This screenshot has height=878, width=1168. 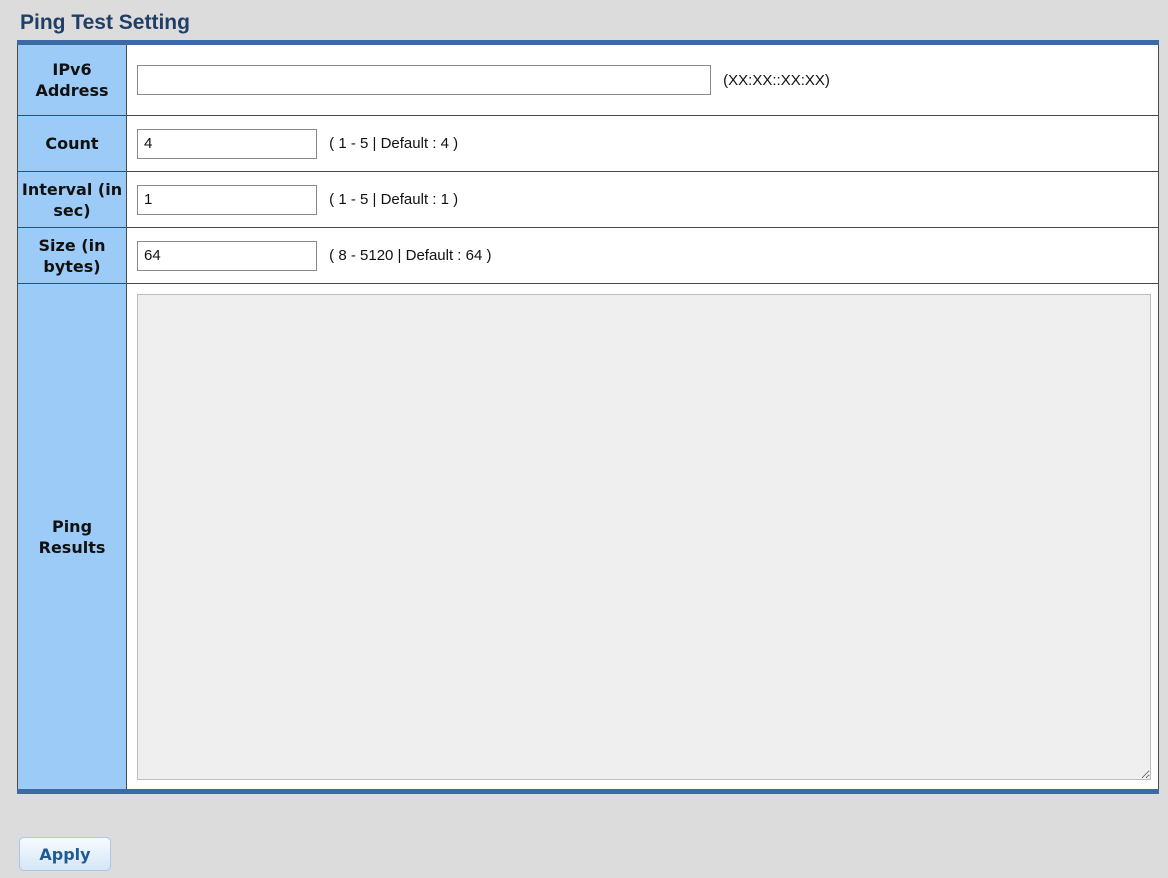 I want to click on ping-results-label: Ping Results, so click(x=72, y=537).